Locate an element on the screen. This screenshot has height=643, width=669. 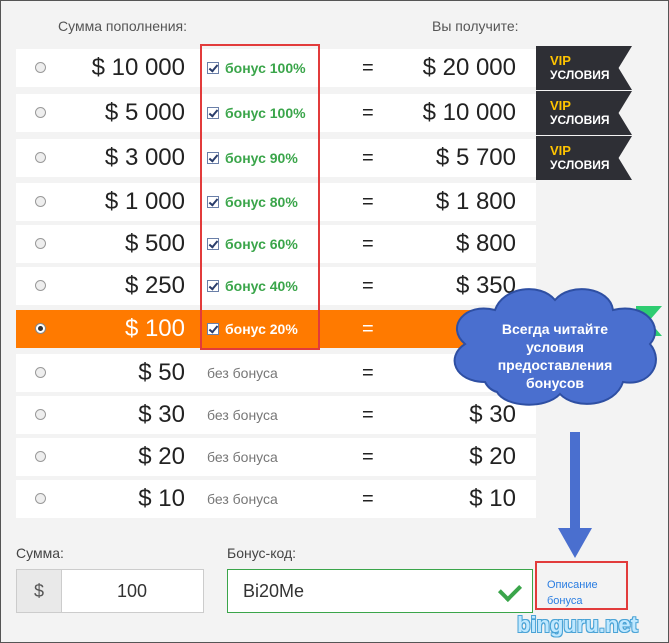
deposit-option-row: $ 1 000 бонус 80% = $ 1 800 is located at coordinates (276, 202).